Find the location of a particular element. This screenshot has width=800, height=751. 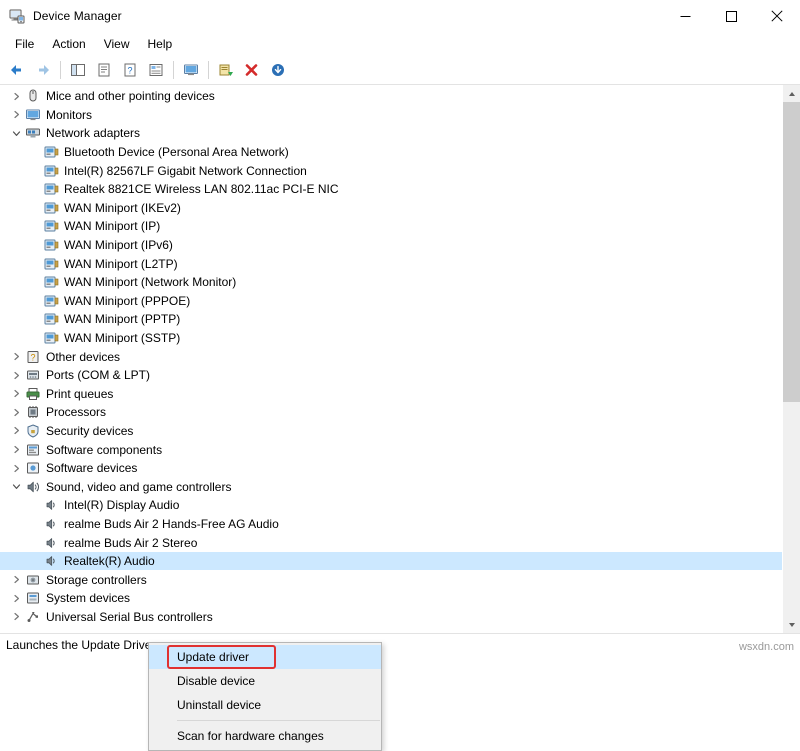

tree-node-software-devices: Software devices is located at coordinates (391, 468).